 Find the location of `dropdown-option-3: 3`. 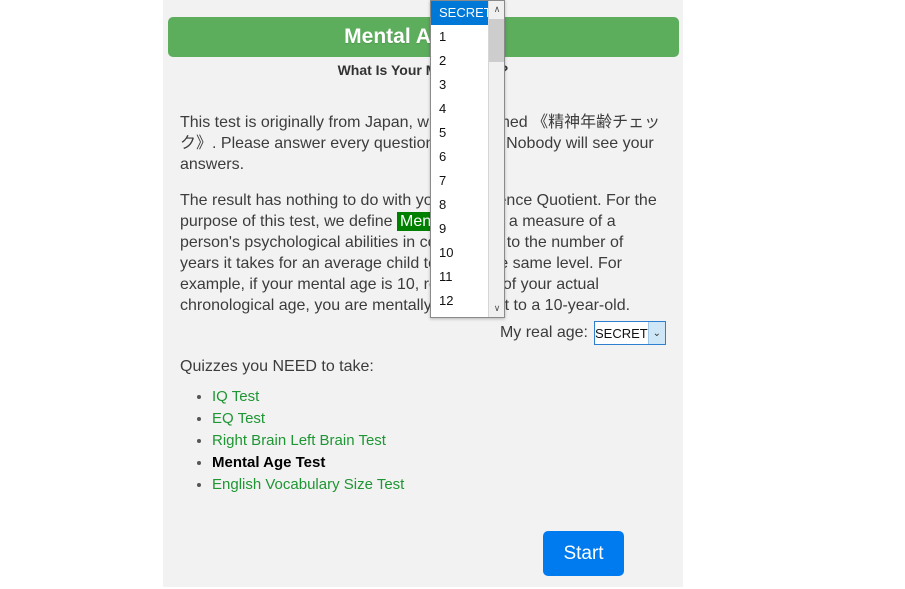

dropdown-option-3: 3 is located at coordinates (459, 85).